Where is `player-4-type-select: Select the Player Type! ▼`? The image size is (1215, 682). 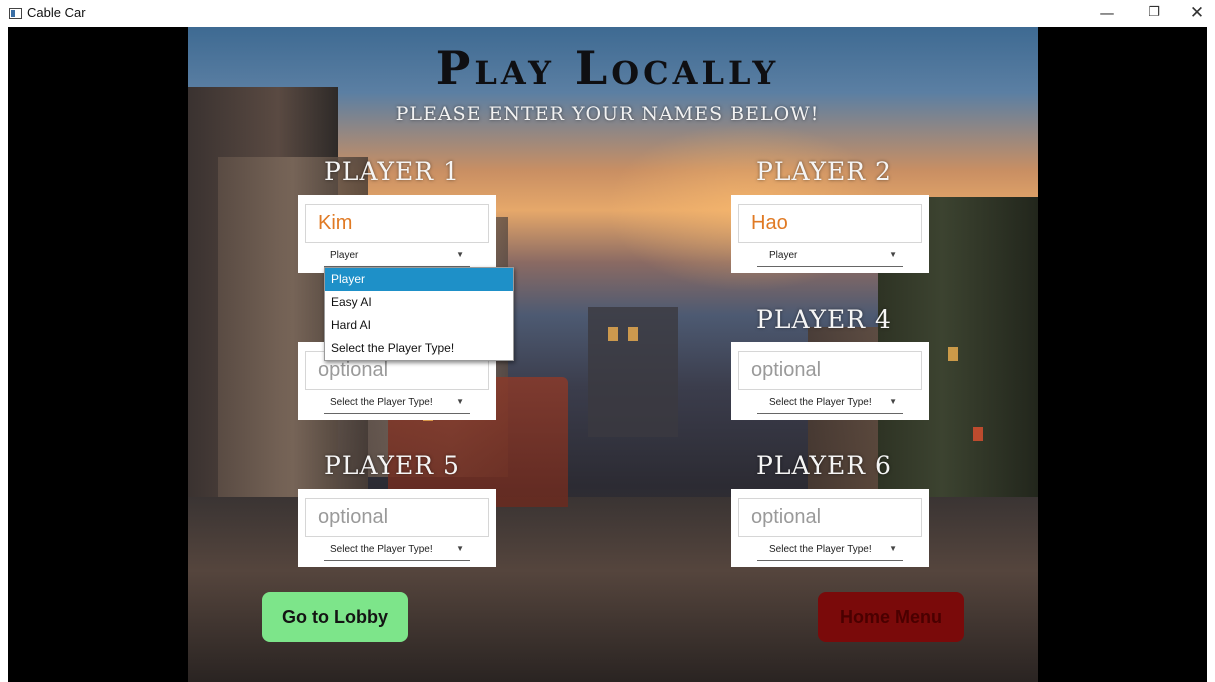 player-4-type-select: Select the Player Type! ▼ is located at coordinates (830, 403).